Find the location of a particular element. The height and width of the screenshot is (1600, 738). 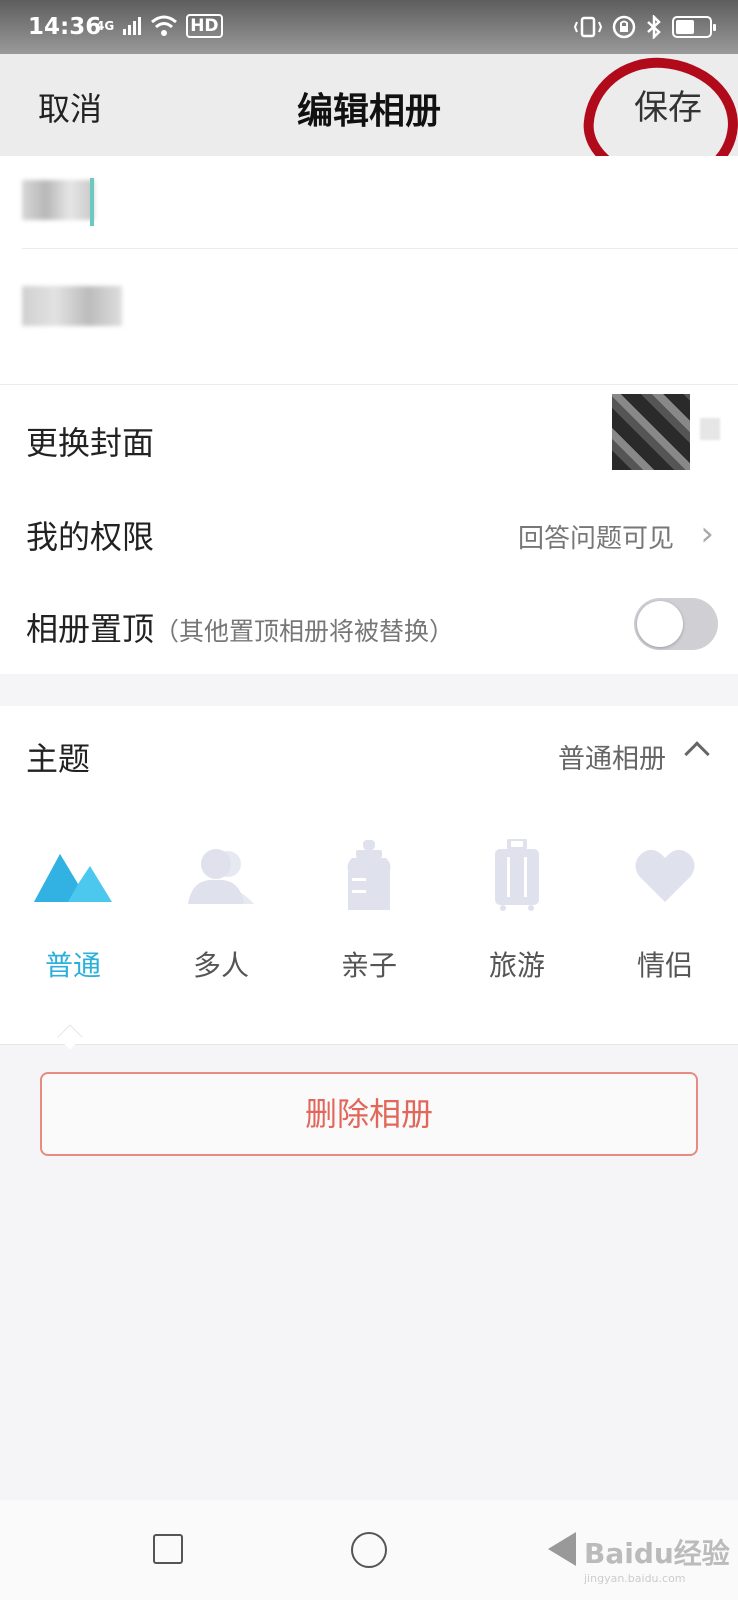

home-button is located at coordinates (369, 1550).